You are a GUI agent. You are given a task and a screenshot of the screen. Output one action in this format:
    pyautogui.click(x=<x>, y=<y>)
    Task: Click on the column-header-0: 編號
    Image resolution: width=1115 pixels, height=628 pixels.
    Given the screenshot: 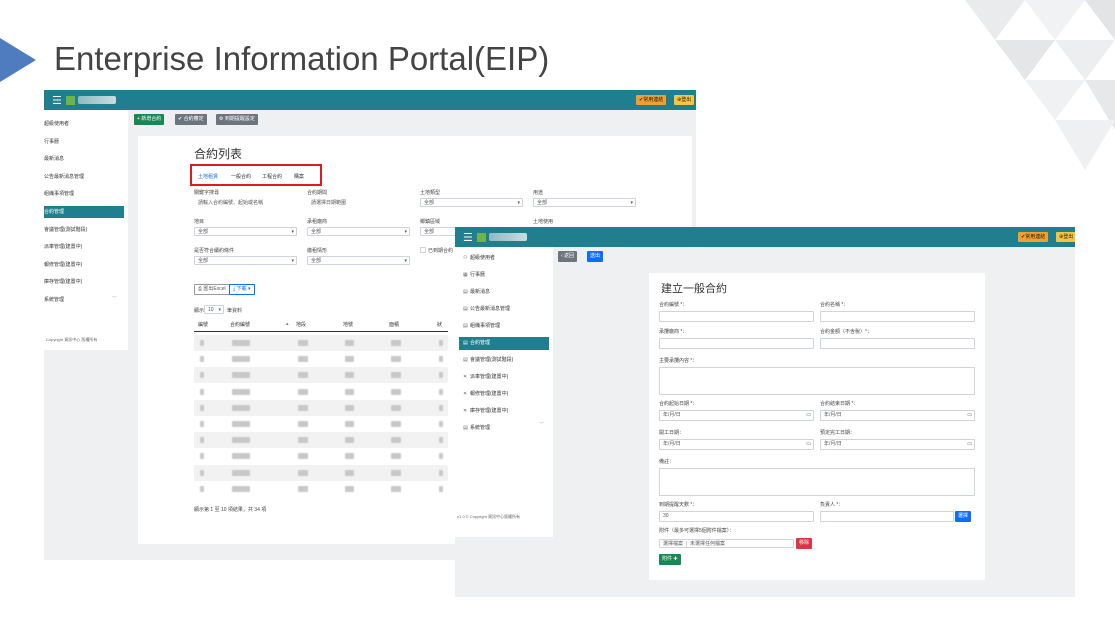 What is the action you would take?
    pyautogui.click(x=203, y=324)
    